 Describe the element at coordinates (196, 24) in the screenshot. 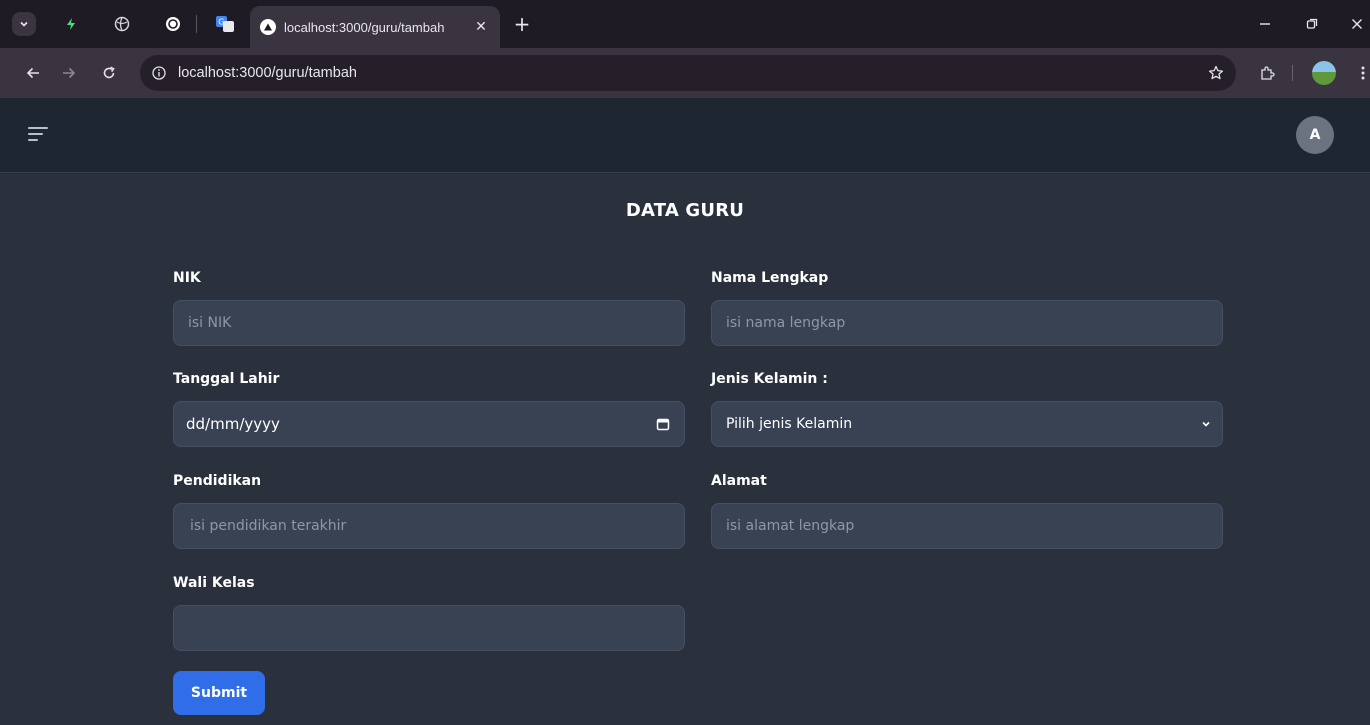

I see `pinned-separator` at that location.